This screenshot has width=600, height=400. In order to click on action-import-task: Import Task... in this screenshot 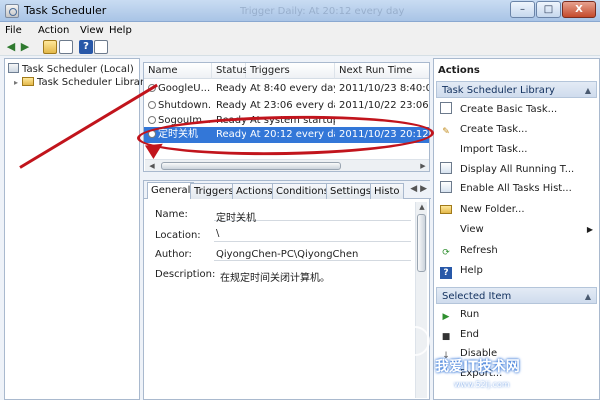, I will do `click(517, 150)`.